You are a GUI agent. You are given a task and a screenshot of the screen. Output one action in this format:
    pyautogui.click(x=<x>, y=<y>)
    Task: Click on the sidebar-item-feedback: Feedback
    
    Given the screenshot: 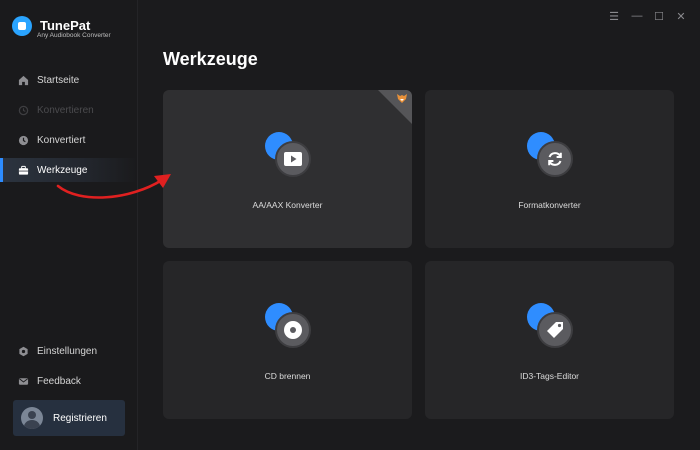 What is the action you would take?
    pyautogui.click(x=69, y=381)
    